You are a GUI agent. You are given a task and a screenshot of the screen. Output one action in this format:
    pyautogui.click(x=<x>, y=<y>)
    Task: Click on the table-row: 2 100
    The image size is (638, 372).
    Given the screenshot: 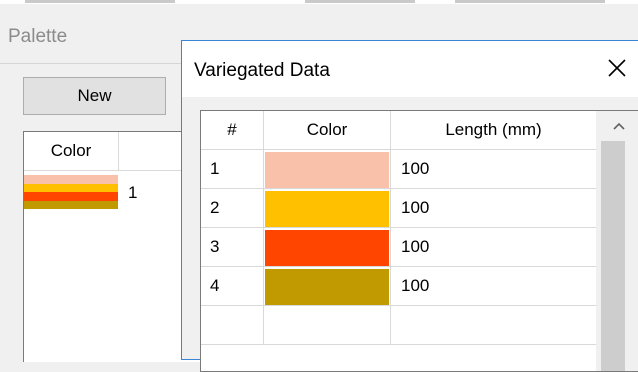 What is the action you would take?
    pyautogui.click(x=399, y=208)
    